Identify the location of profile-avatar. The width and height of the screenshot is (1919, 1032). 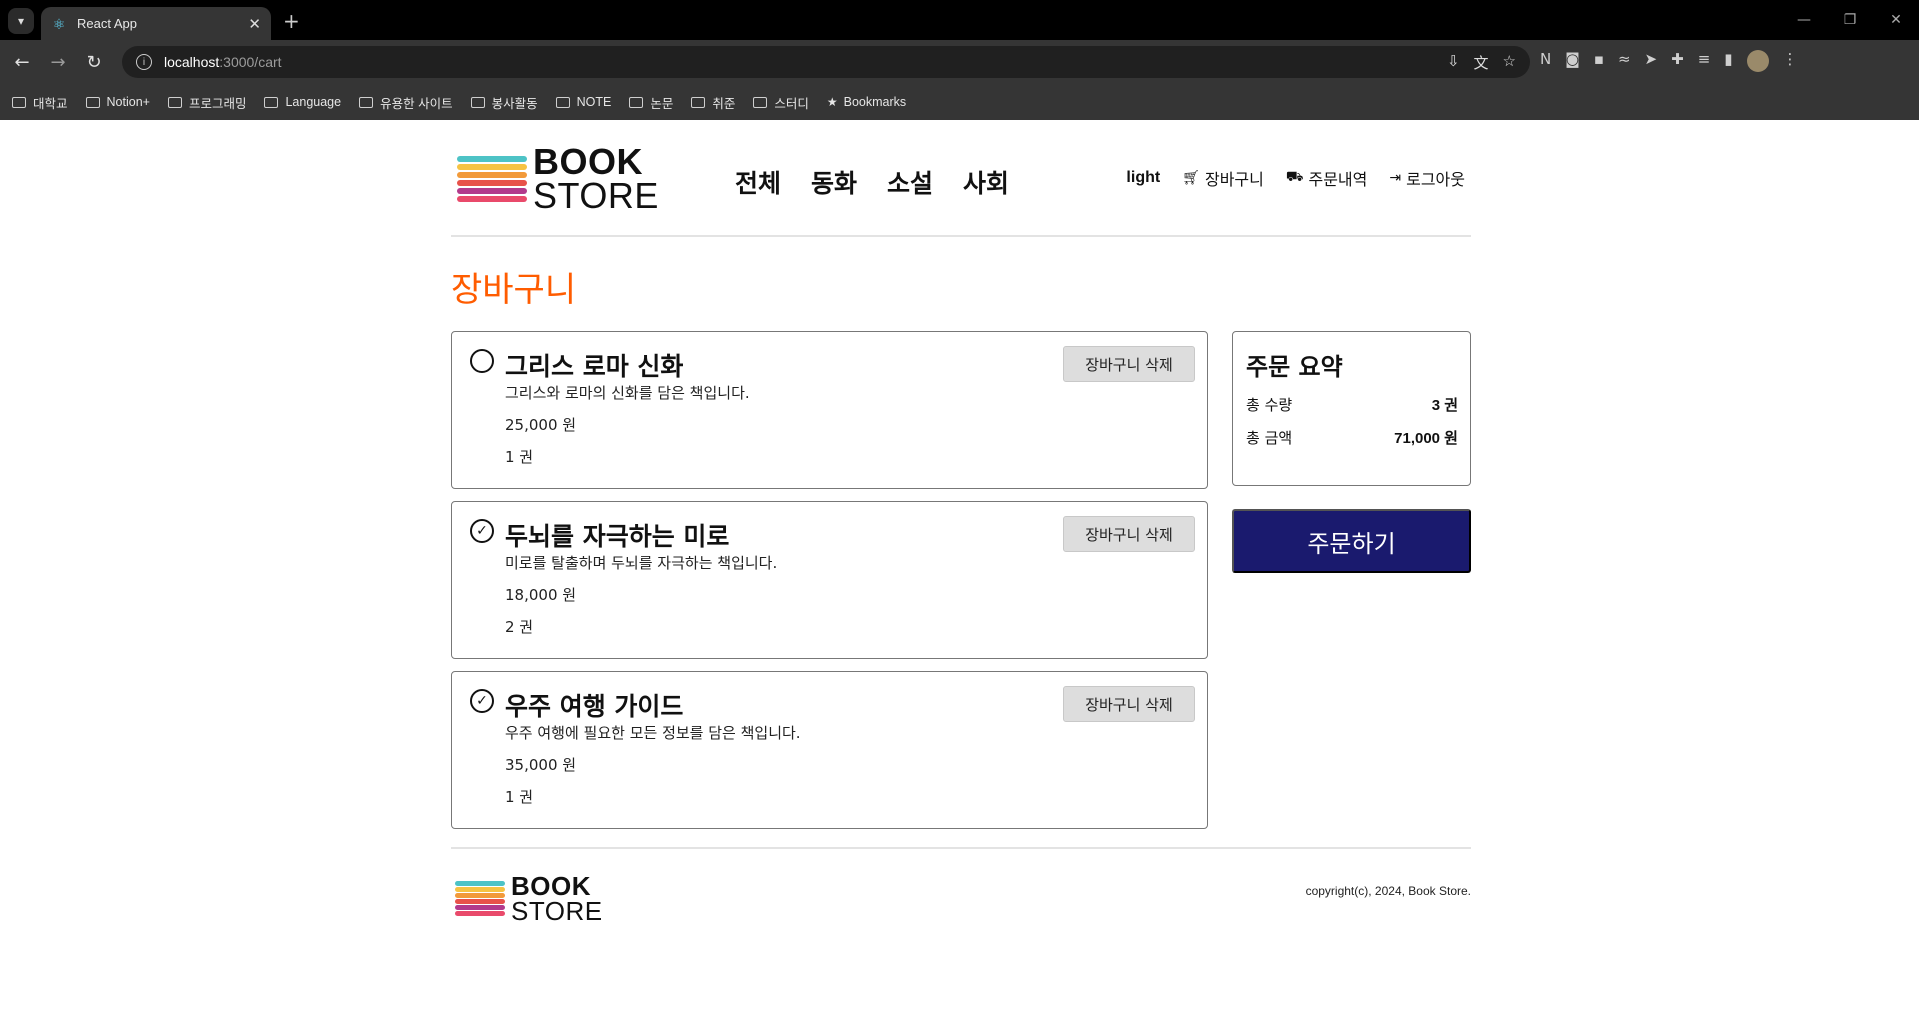
(1757, 61).